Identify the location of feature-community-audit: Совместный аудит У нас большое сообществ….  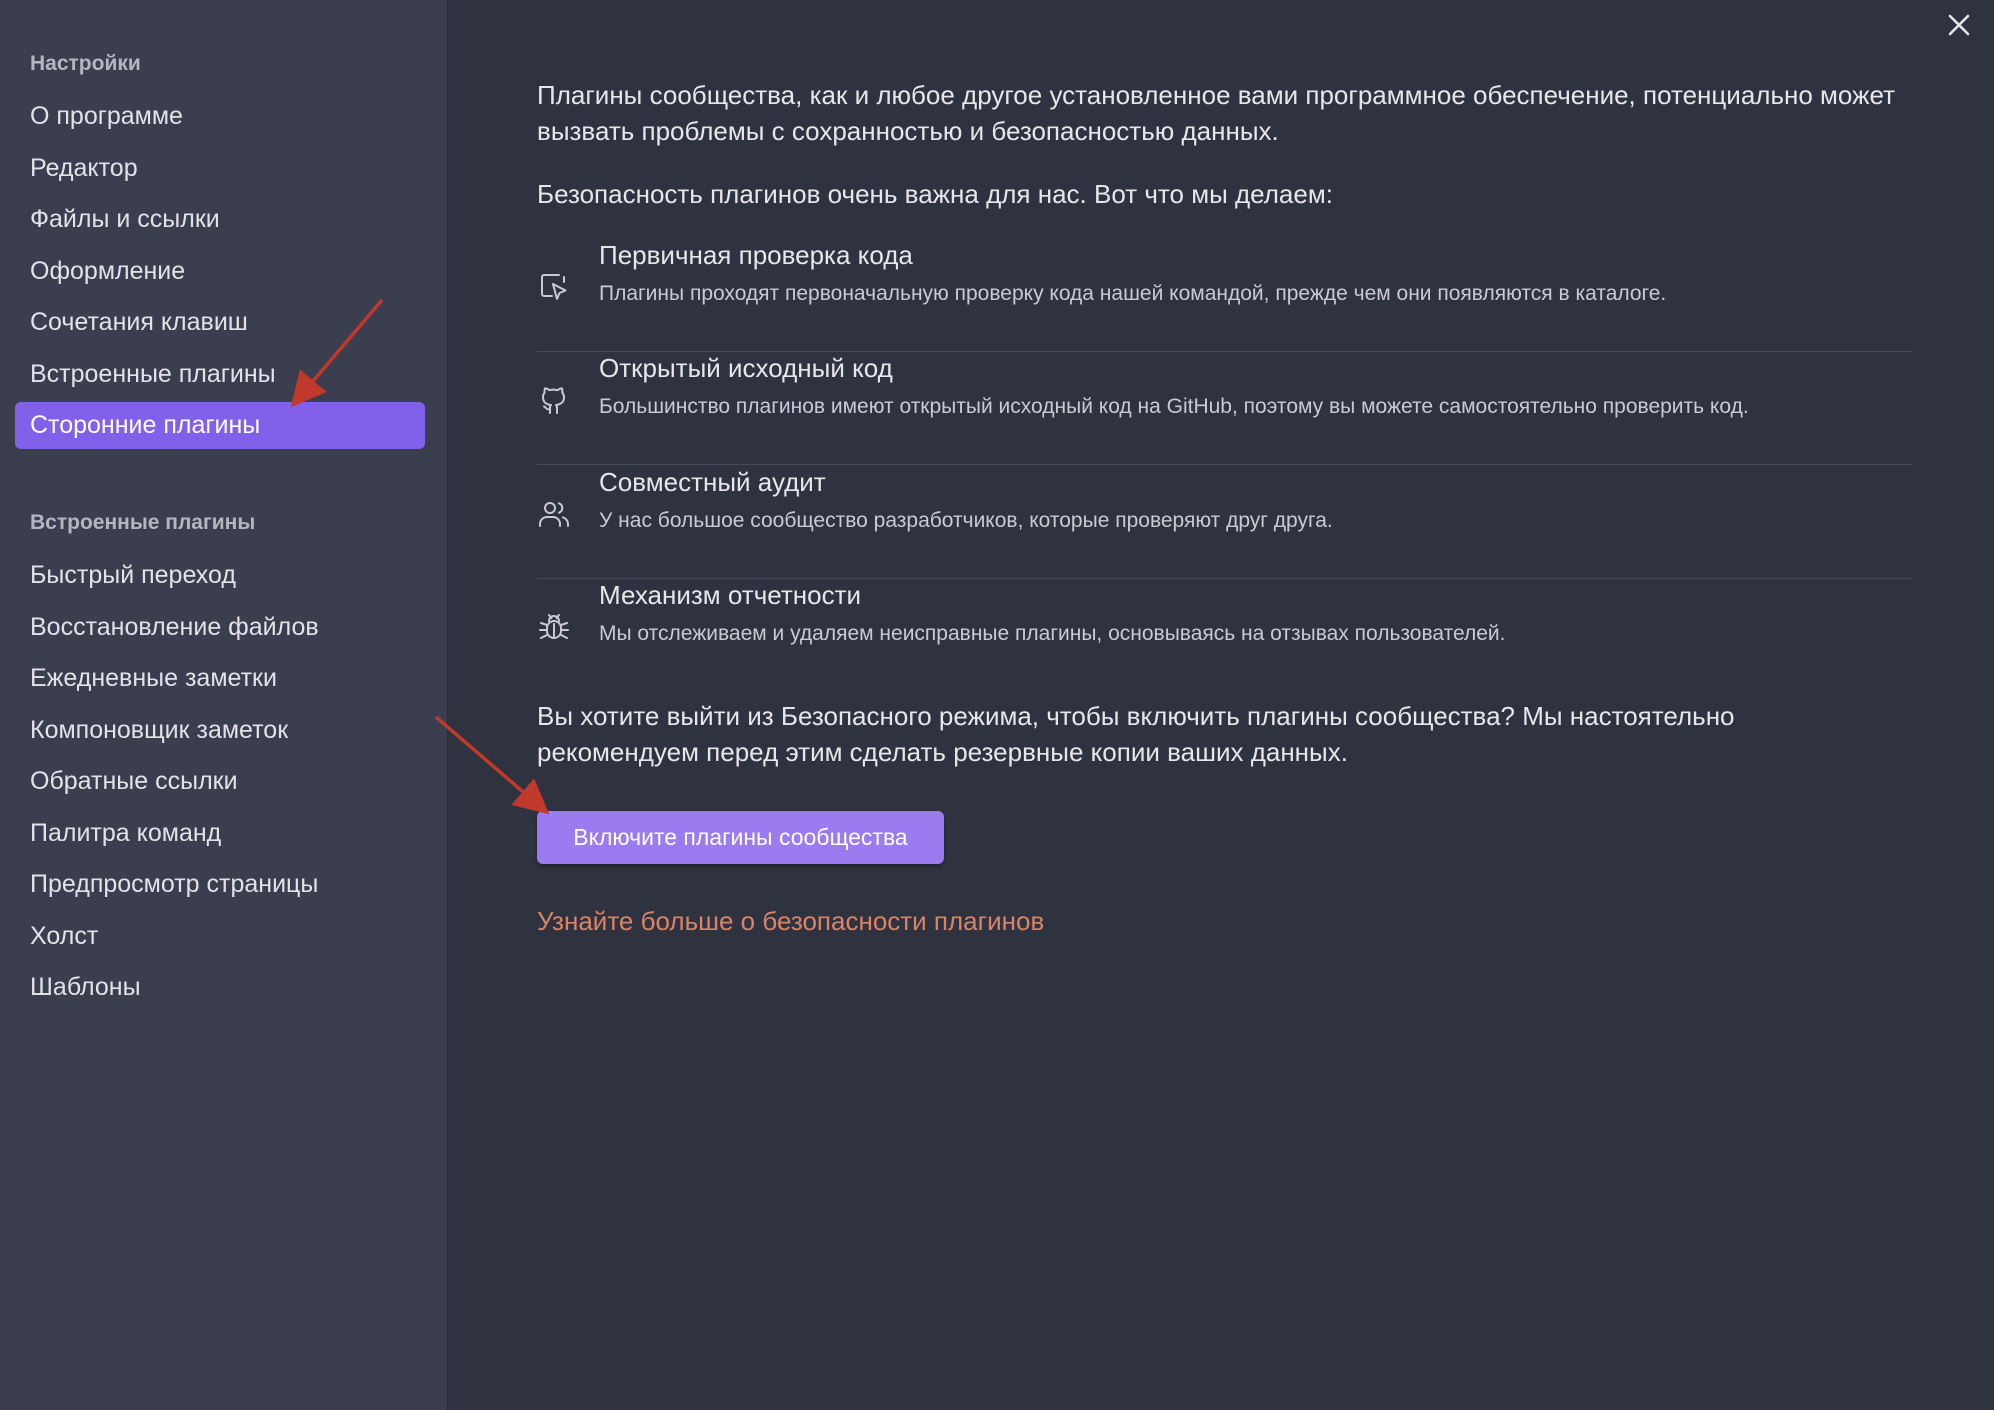
(1225, 523).